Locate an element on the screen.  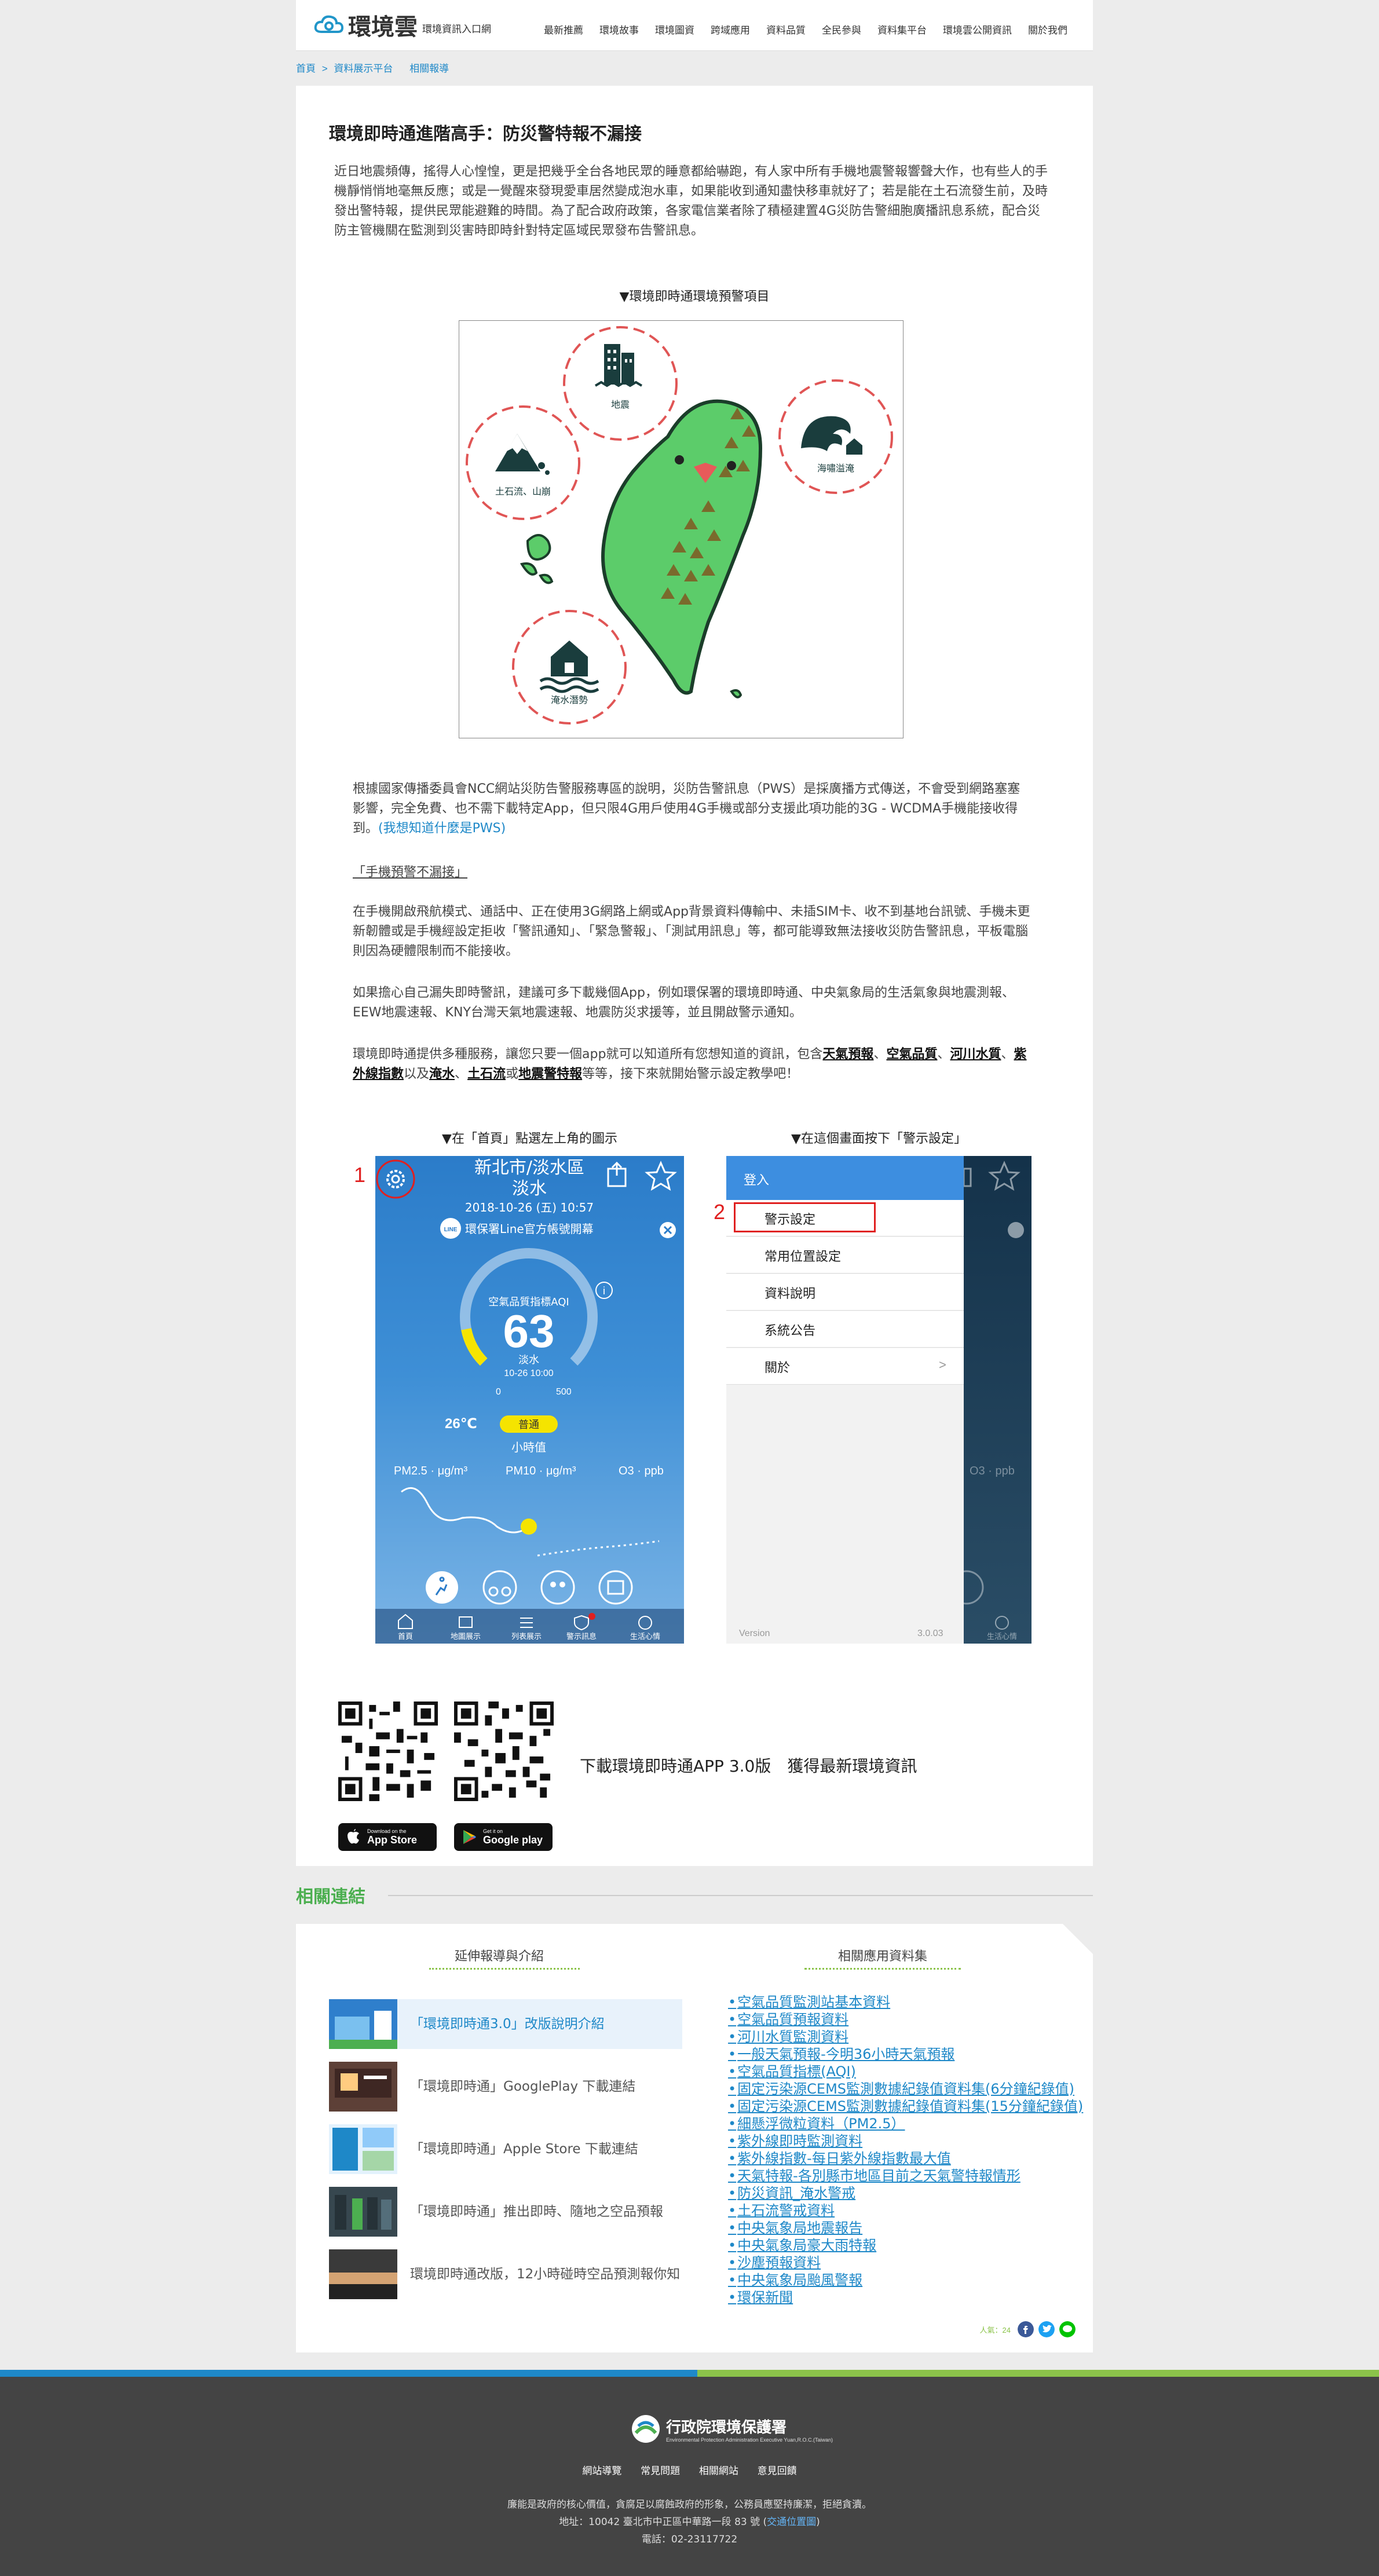
data-info-label: 資料說明 is located at coordinates (790, 1292).